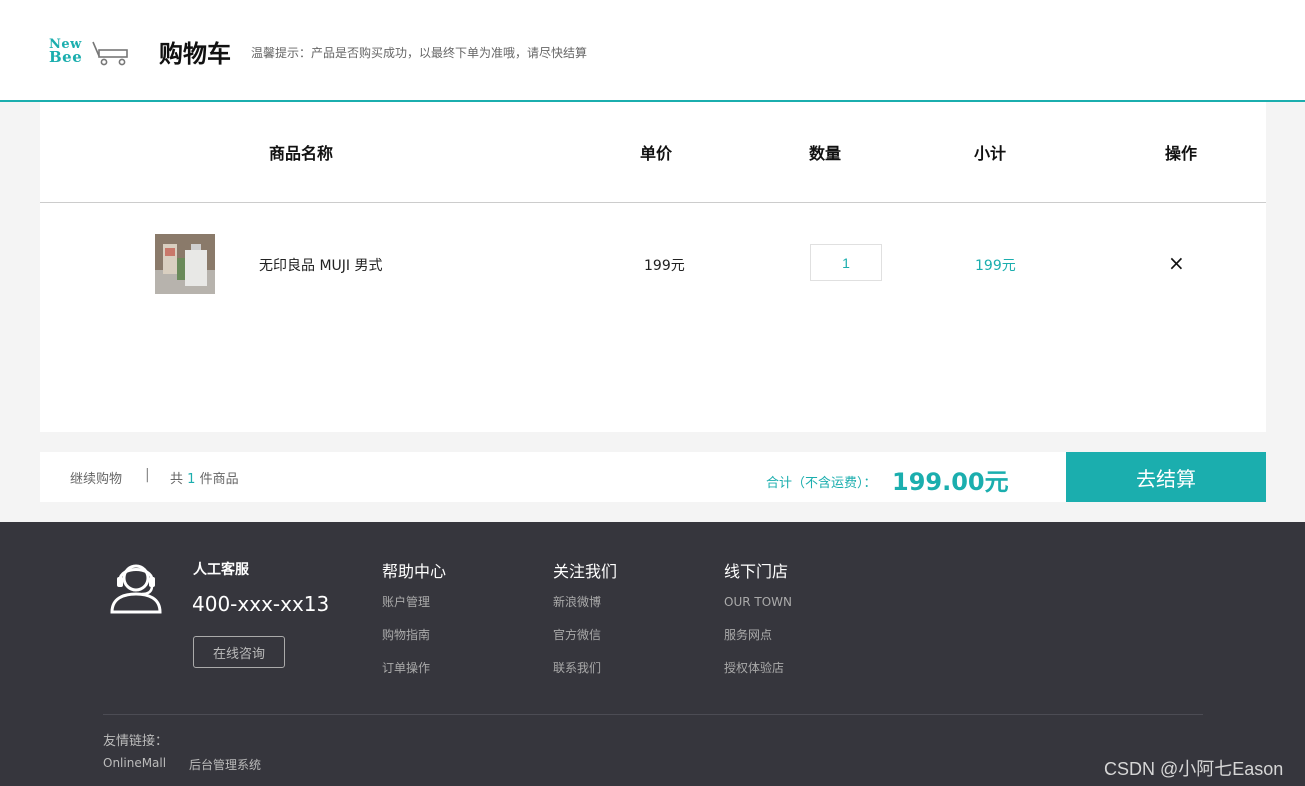 This screenshot has width=1305, height=786. I want to click on product-name: 无印良品 MUJI 男式, so click(320, 265).